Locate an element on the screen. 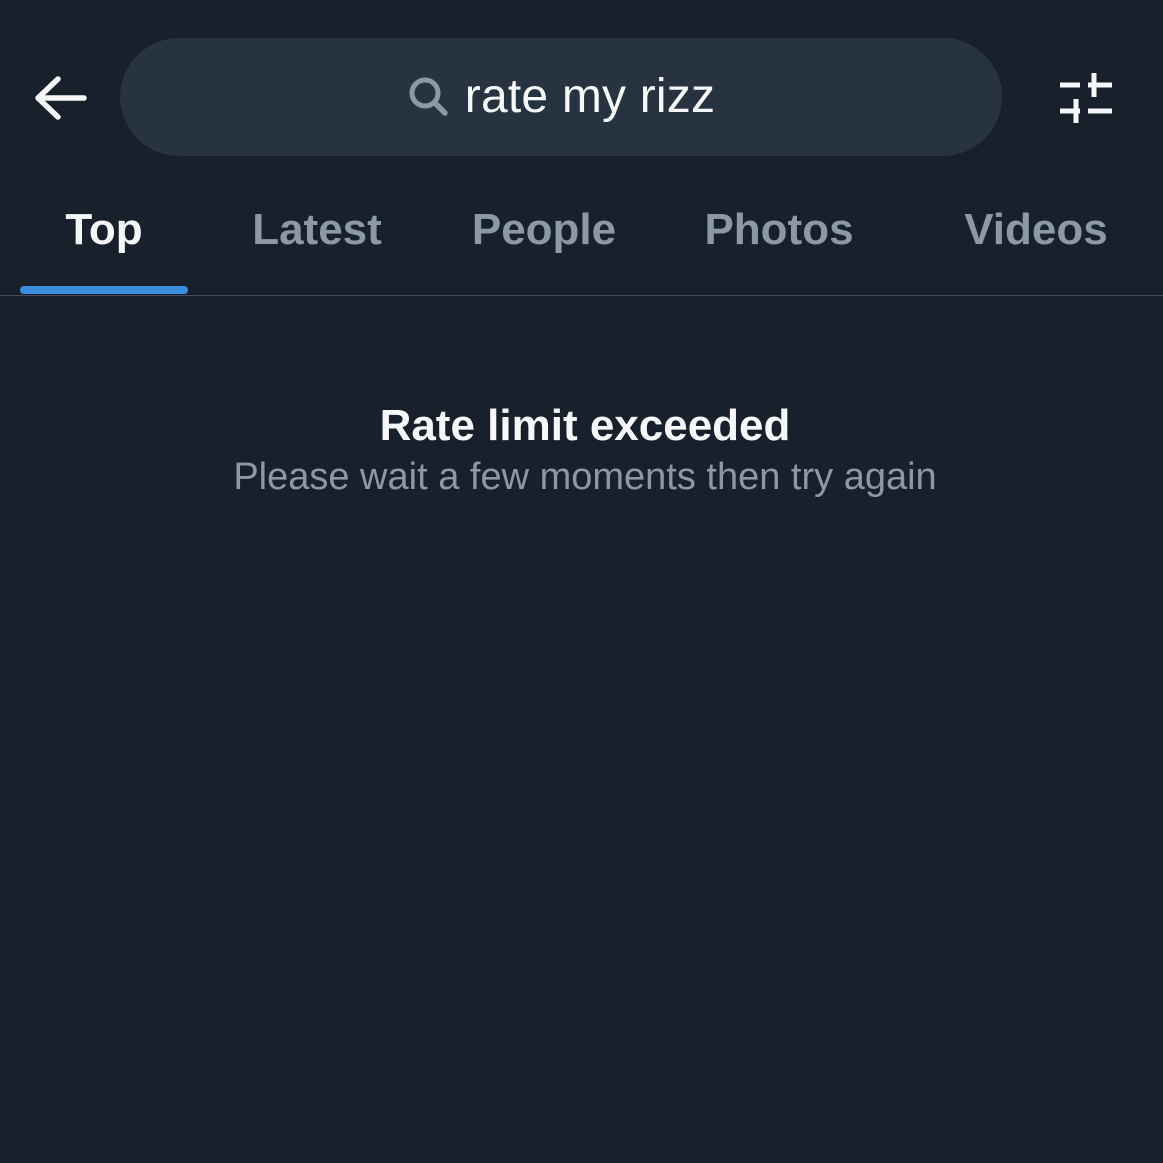 The width and height of the screenshot is (1163, 1163). sliders-icon is located at coordinates (1086, 98).